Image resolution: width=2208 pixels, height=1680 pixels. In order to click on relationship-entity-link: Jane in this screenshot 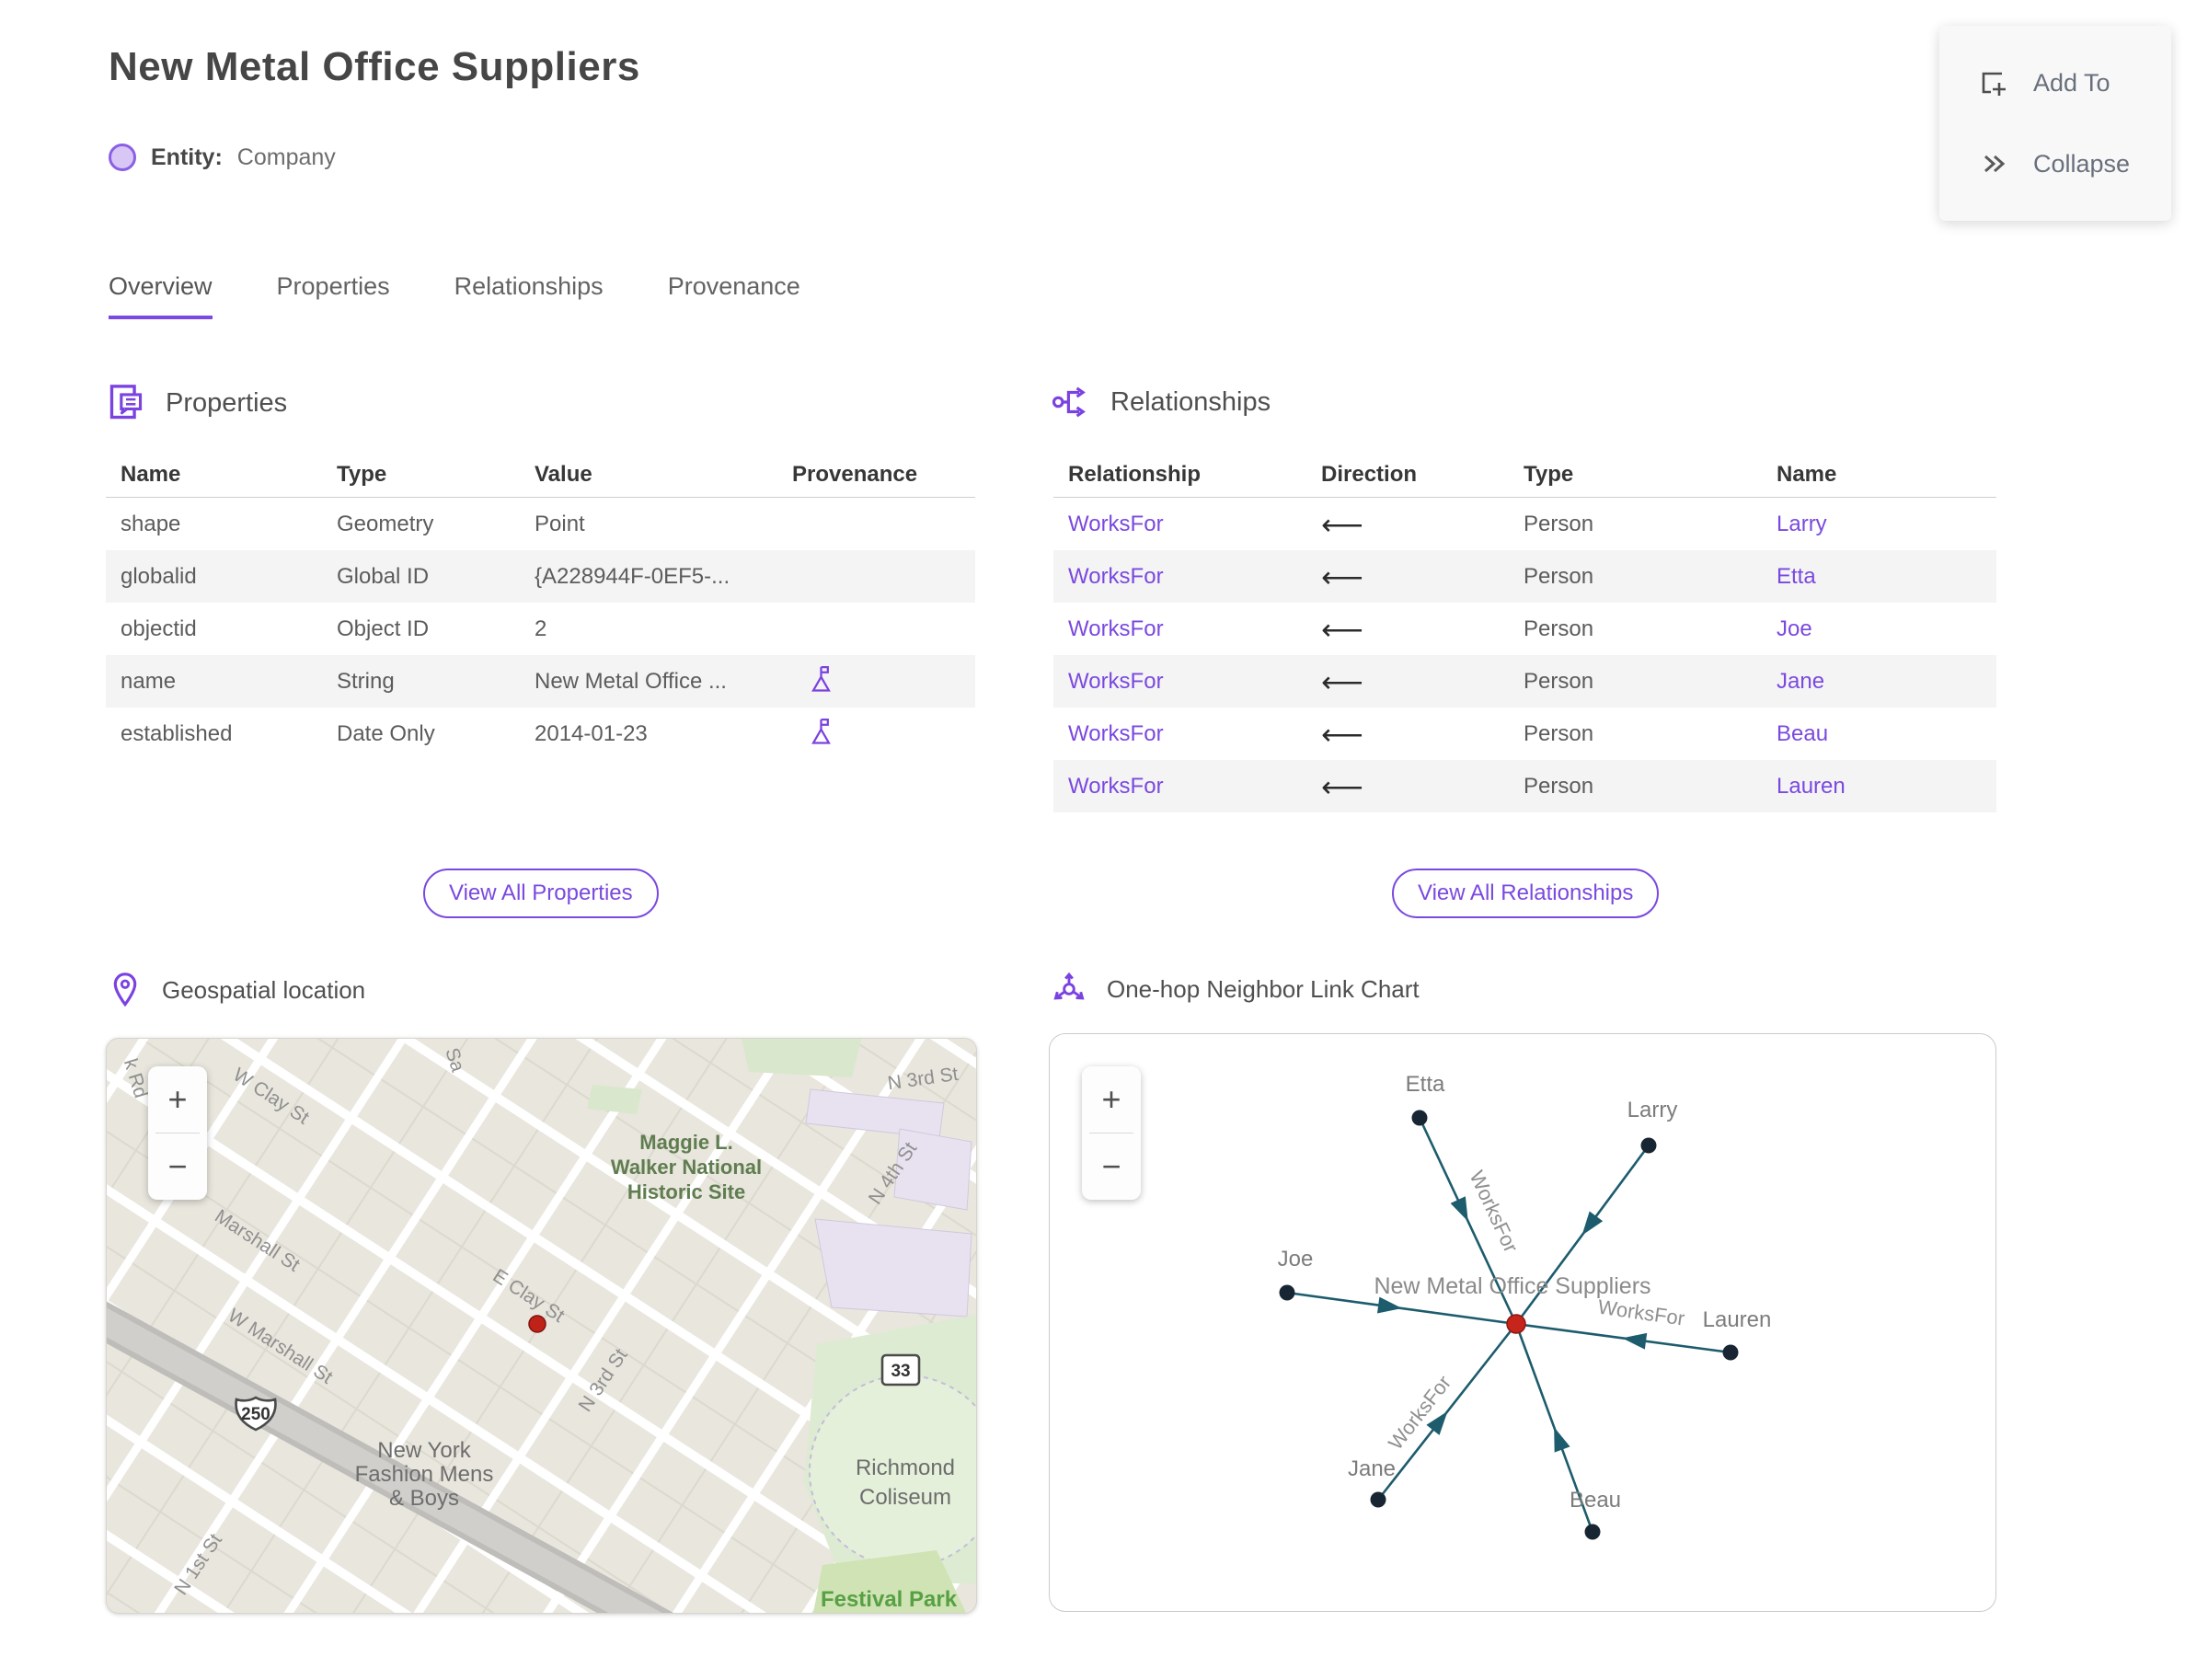, I will do `click(1879, 682)`.